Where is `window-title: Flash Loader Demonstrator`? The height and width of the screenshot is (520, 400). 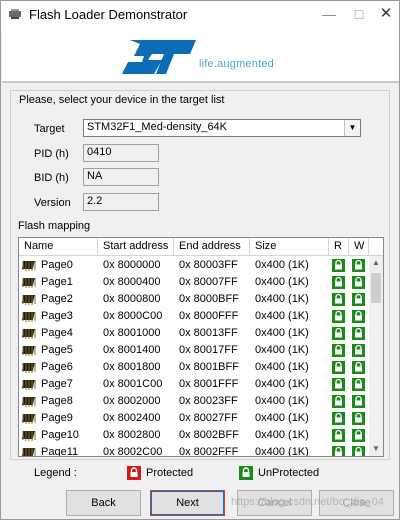 window-title: Flash Loader Demonstrator is located at coordinates (108, 14).